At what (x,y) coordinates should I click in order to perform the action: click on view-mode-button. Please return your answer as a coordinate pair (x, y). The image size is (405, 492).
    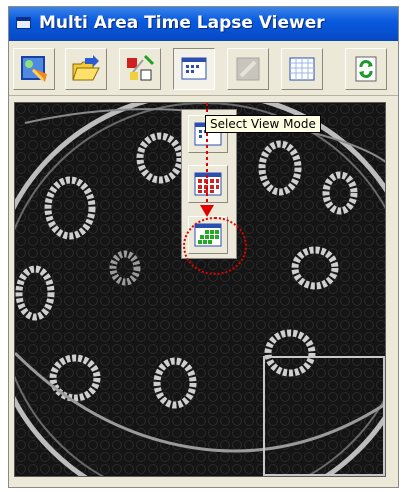
    Looking at the image, I should click on (194, 69).